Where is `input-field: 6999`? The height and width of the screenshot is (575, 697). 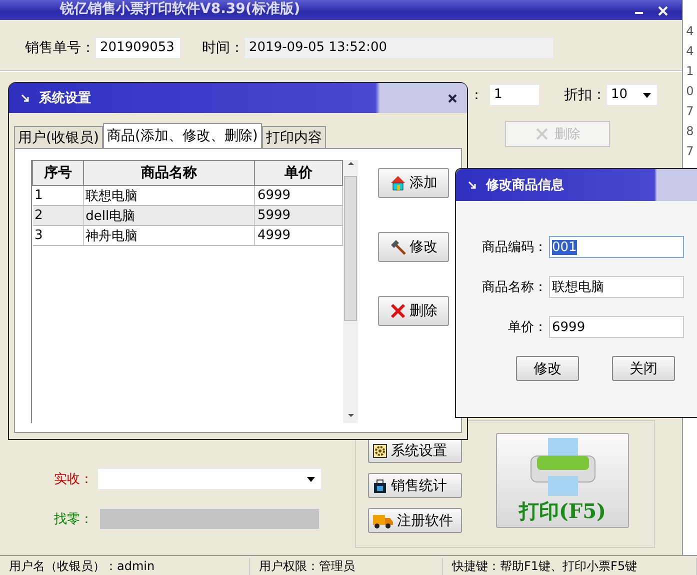 input-field: 6999 is located at coordinates (616, 327).